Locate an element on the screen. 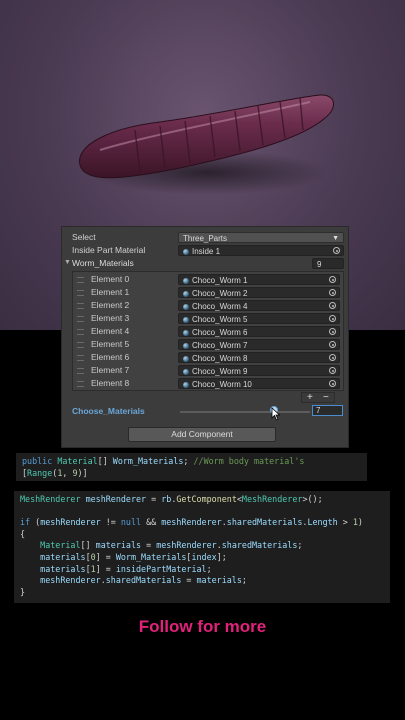  list-item: Element 7 Choco_Worm 9 is located at coordinates (208, 370).